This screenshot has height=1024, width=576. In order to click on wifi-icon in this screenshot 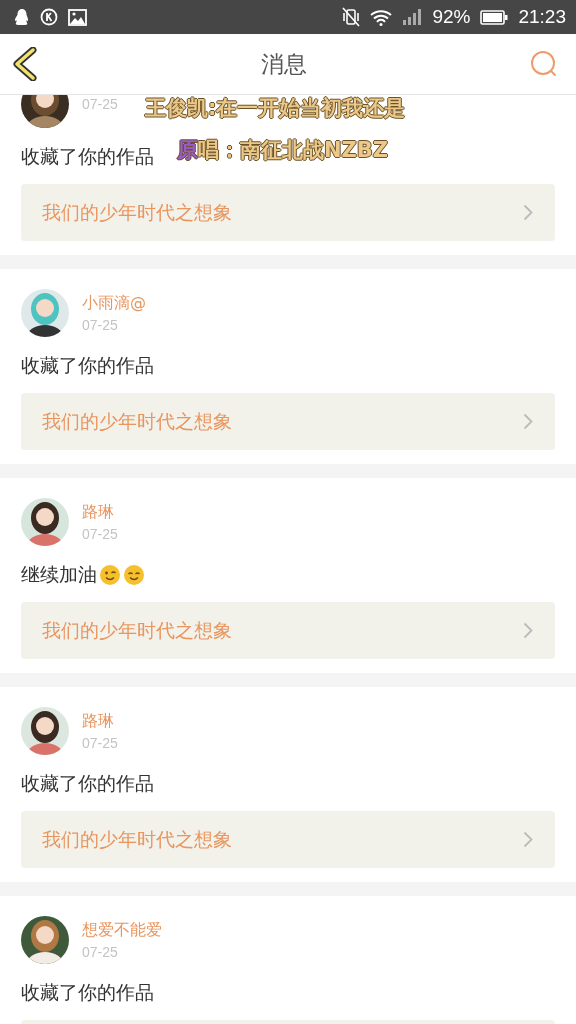, I will do `click(381, 17)`.